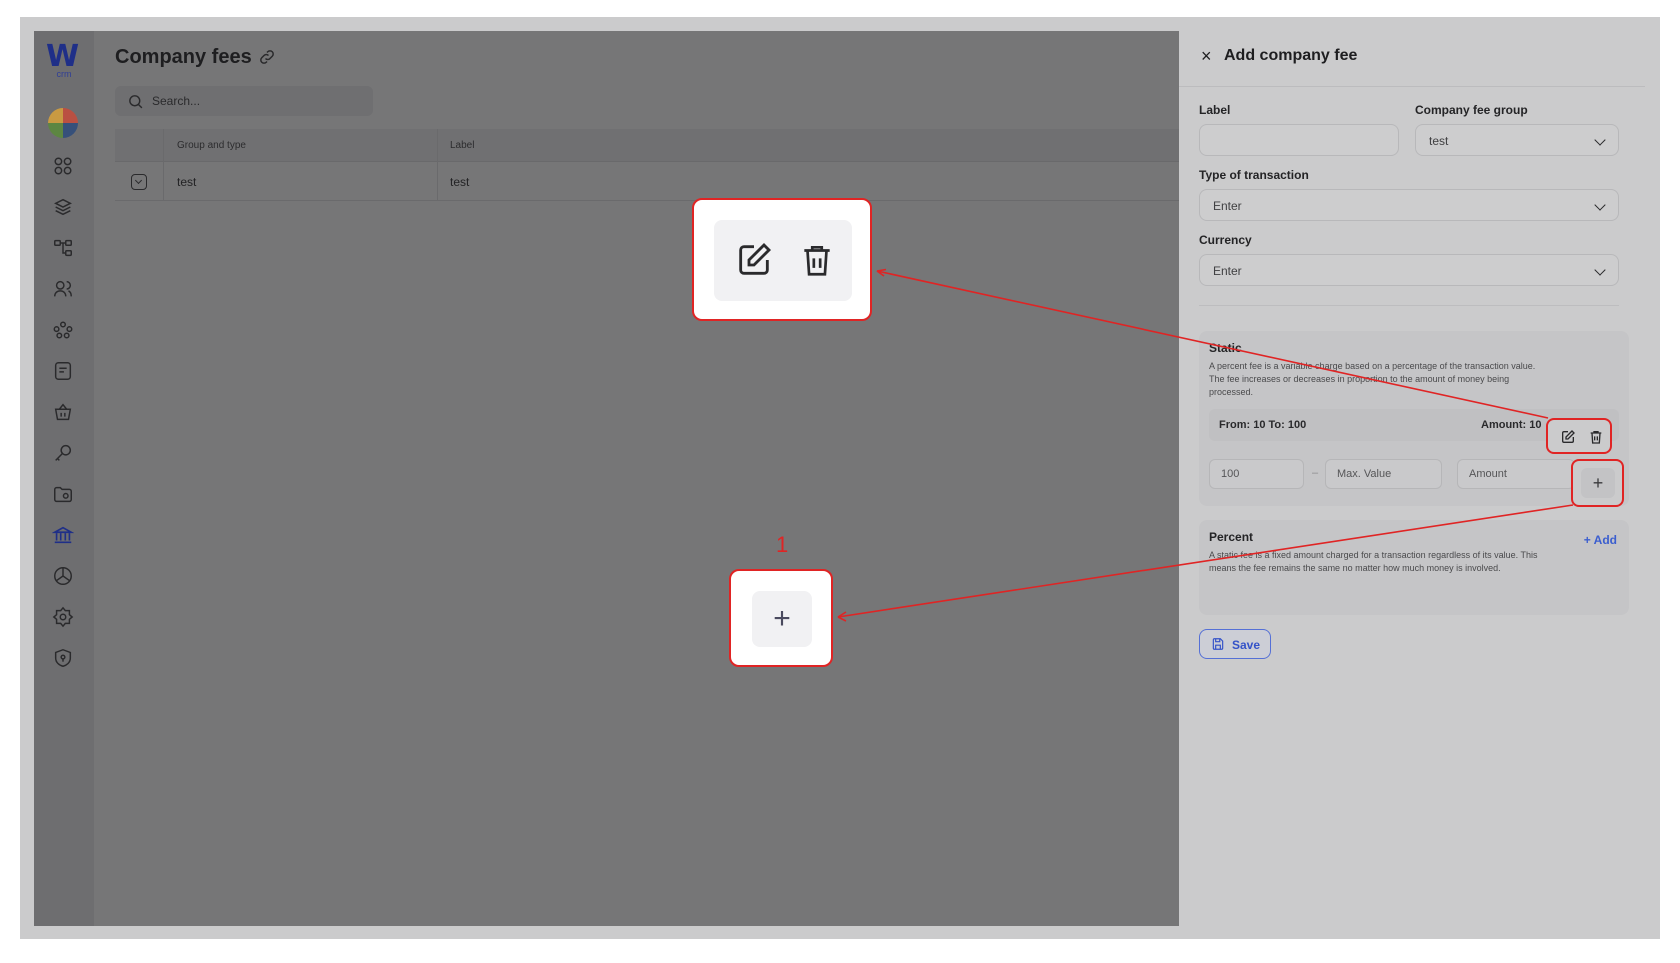 Image resolution: width=1680 pixels, height=963 pixels. Describe the element at coordinates (63, 289) in the screenshot. I see `users-icon` at that location.